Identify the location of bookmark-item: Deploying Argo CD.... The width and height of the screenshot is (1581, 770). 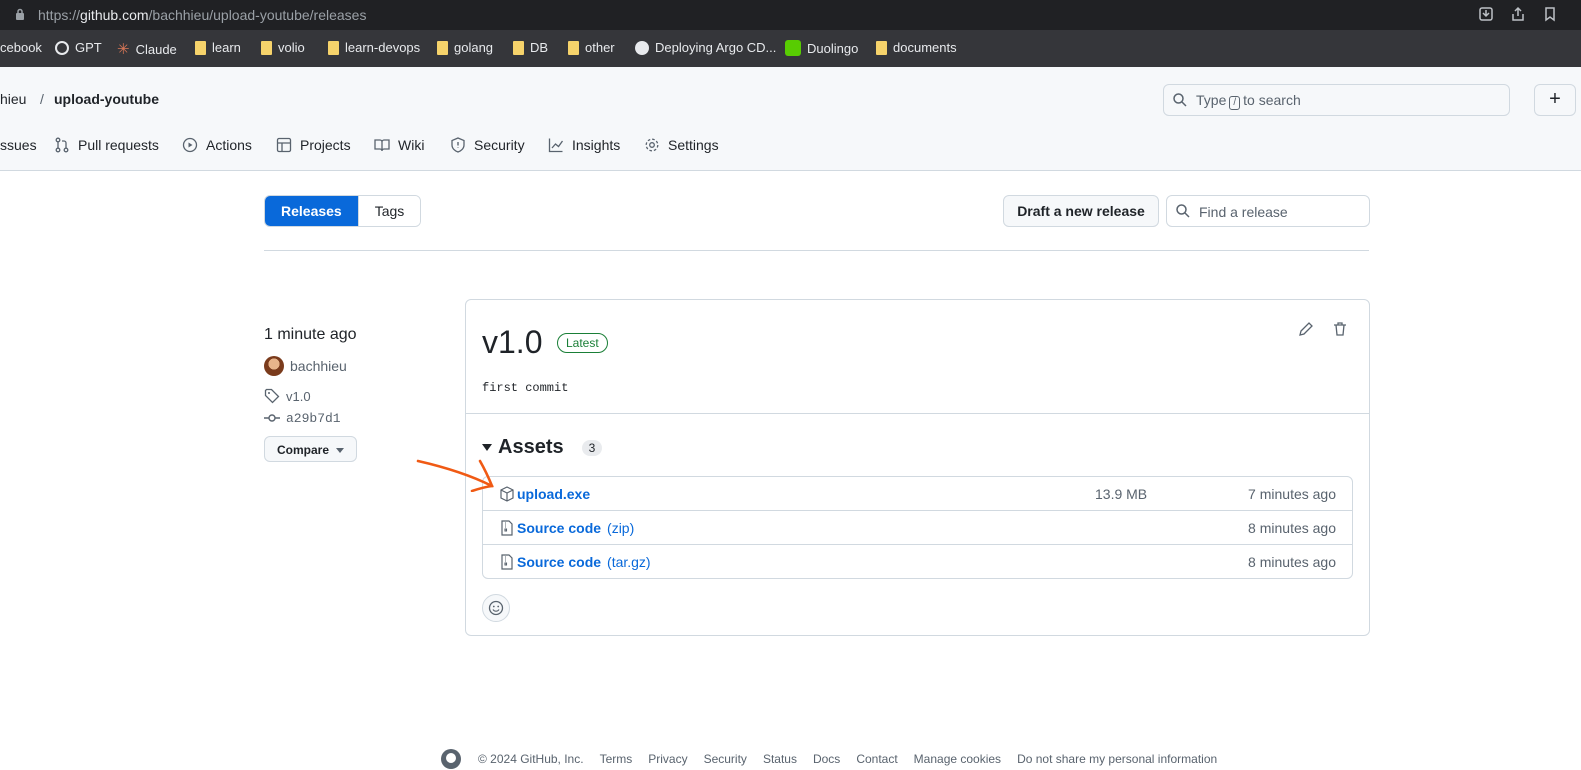
(705, 47).